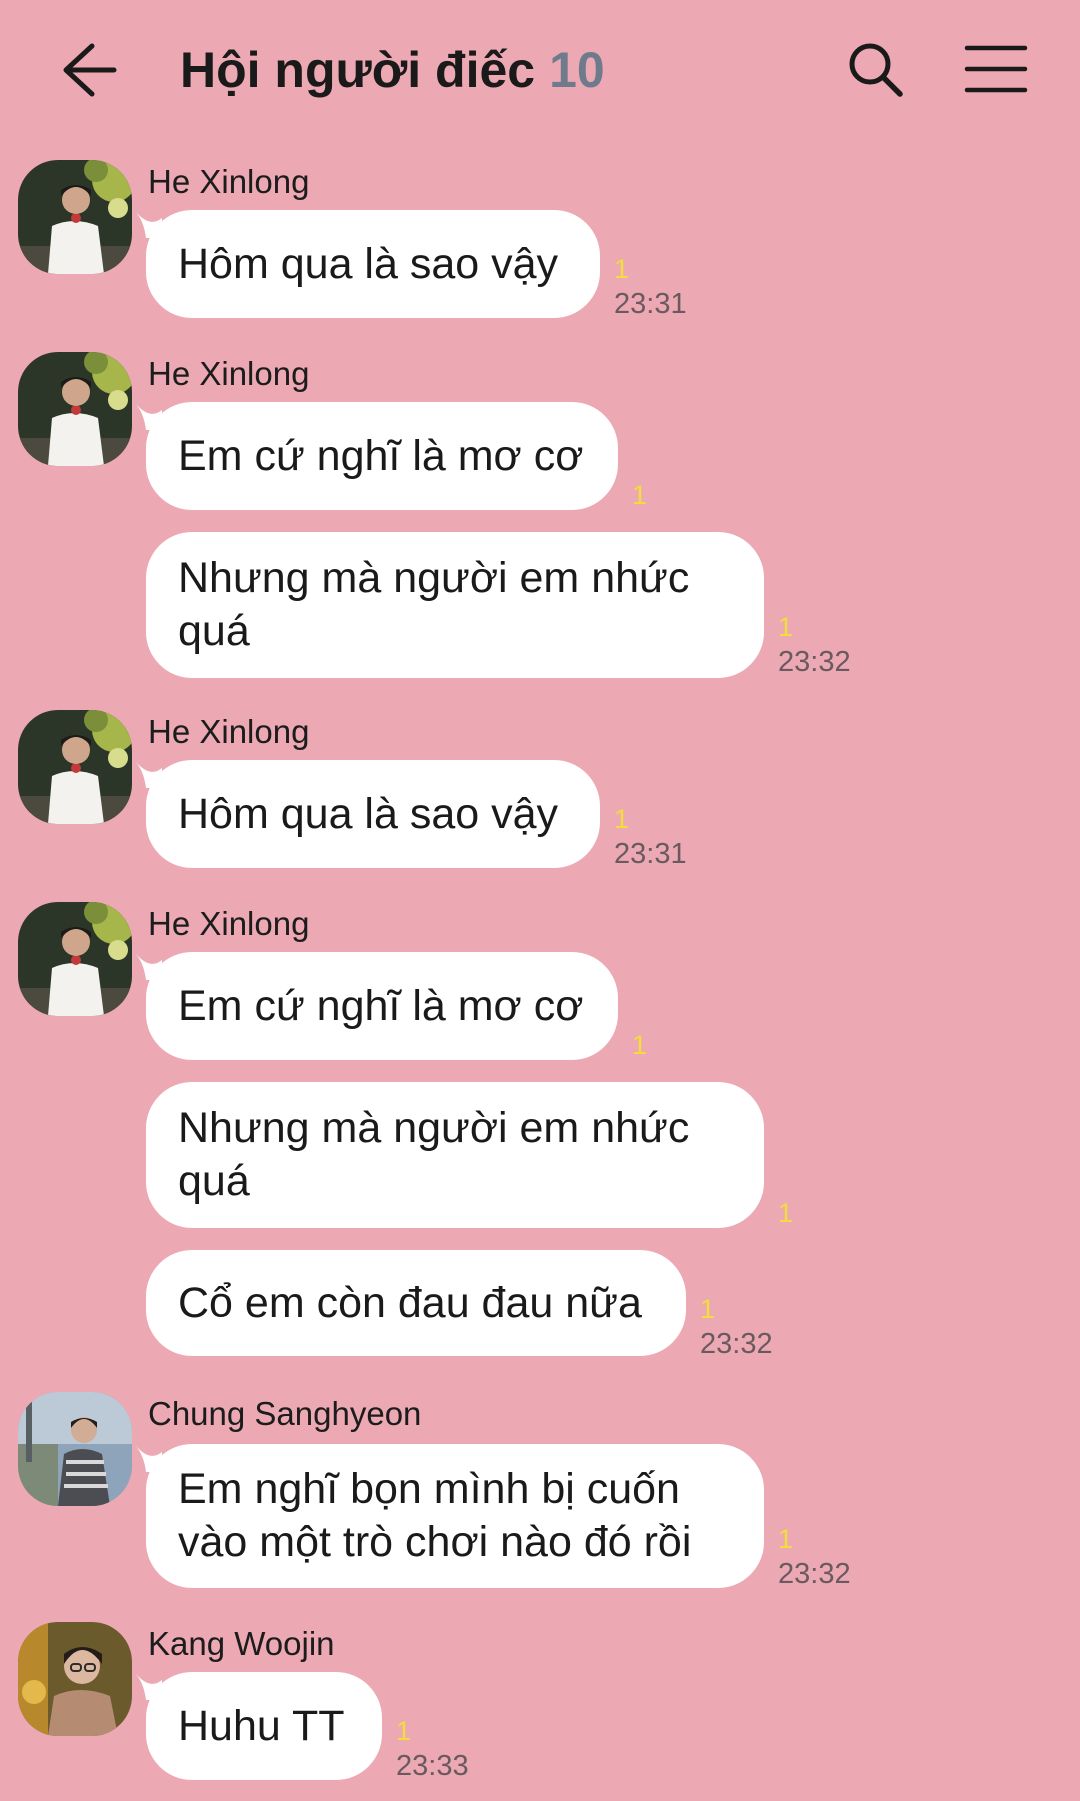 The height and width of the screenshot is (1801, 1080). What do you see at coordinates (577, 70) in the screenshot?
I see `member-count: 10` at bounding box center [577, 70].